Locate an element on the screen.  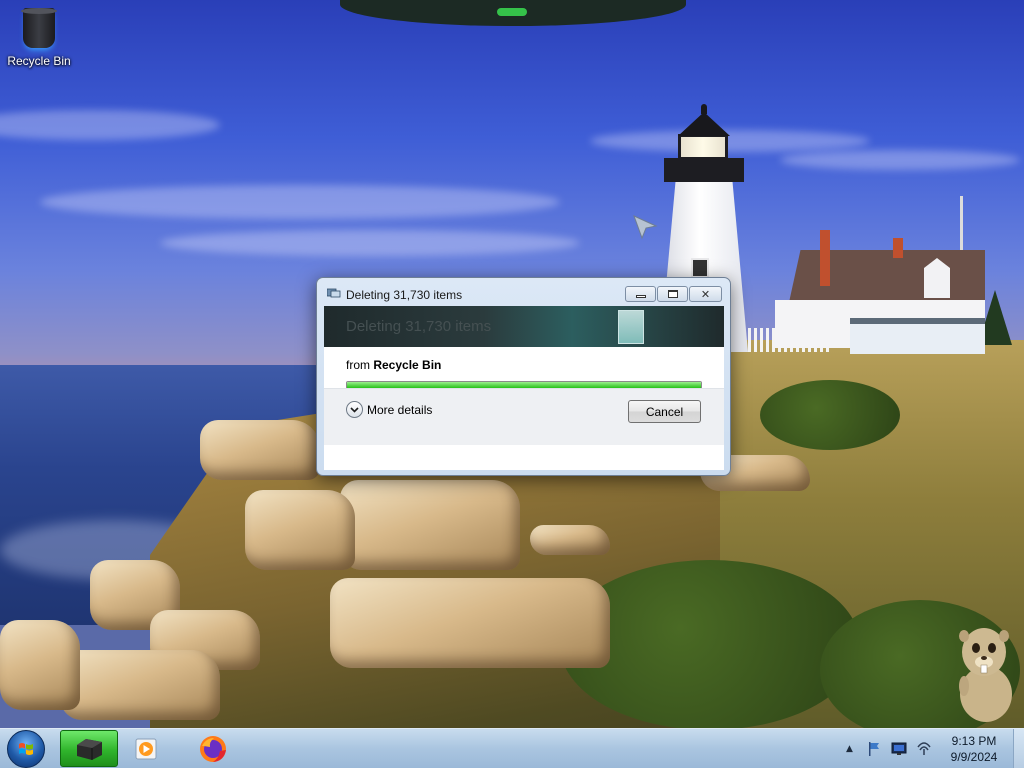
clock-date: 9/9/2024 is located at coordinates (974, 757).